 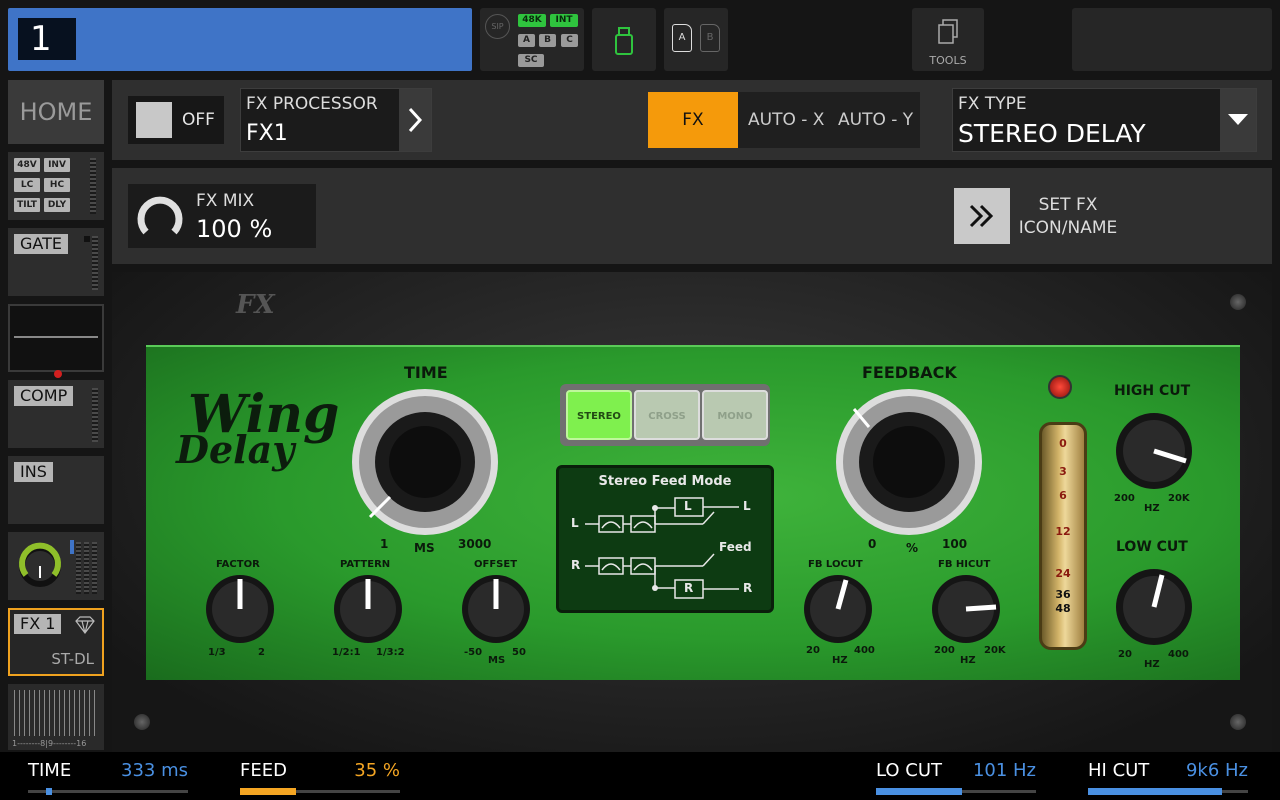 I want to click on set-fx-label-line2: ICON/NAME, so click(x=1068, y=228).